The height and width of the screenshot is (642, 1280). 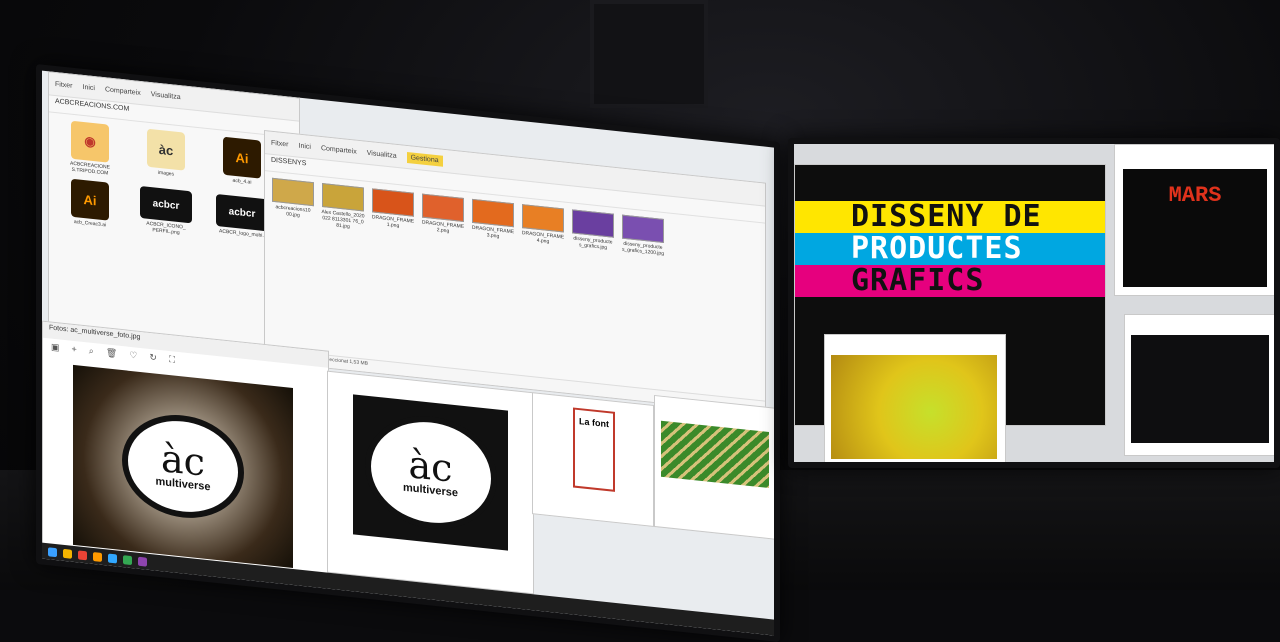 I want to click on file-item: àc images, so click(x=166, y=156).